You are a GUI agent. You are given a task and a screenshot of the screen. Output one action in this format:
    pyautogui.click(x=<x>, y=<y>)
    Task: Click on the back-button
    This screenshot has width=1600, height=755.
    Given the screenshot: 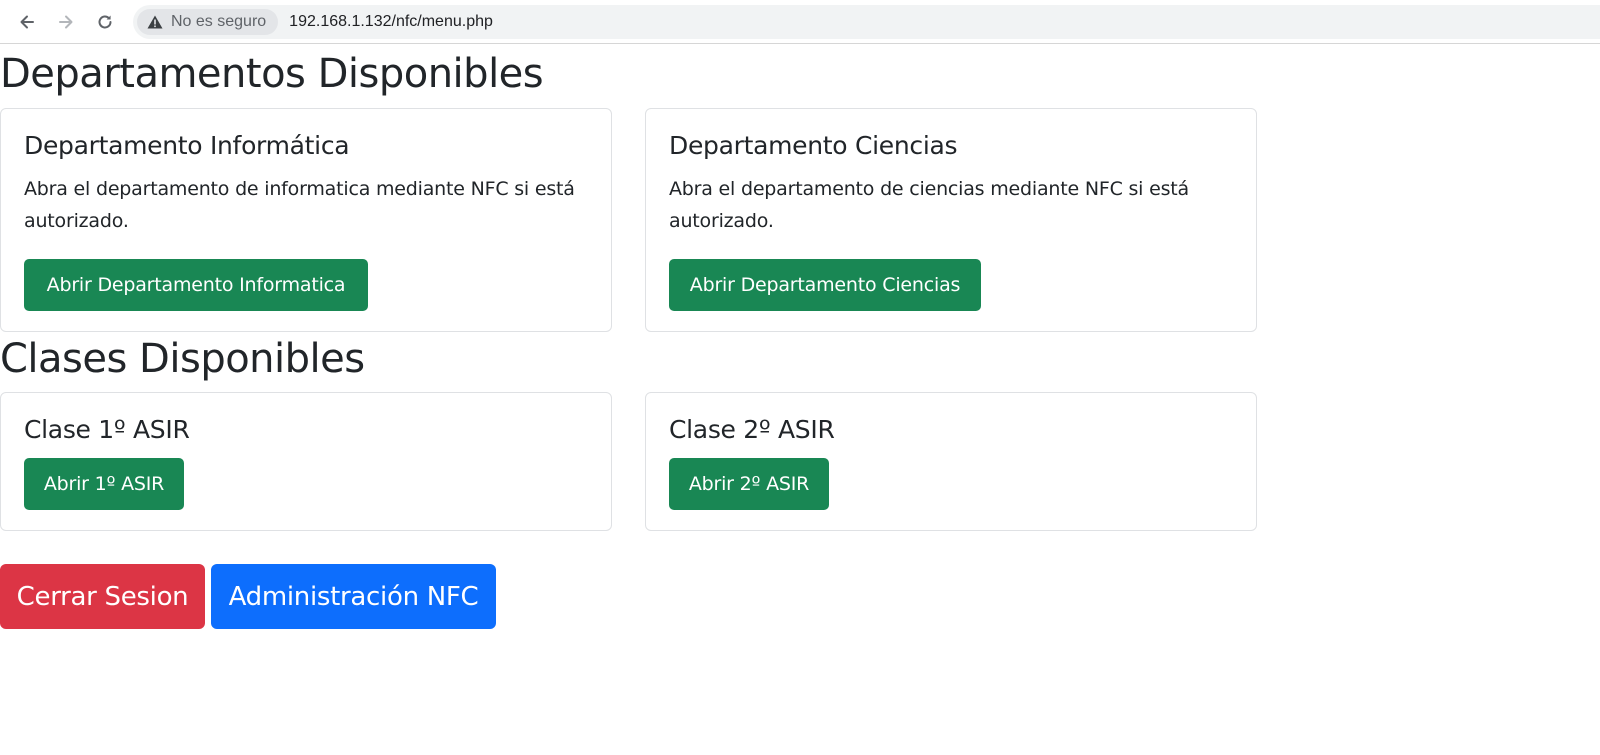 What is the action you would take?
    pyautogui.click(x=27, y=22)
    